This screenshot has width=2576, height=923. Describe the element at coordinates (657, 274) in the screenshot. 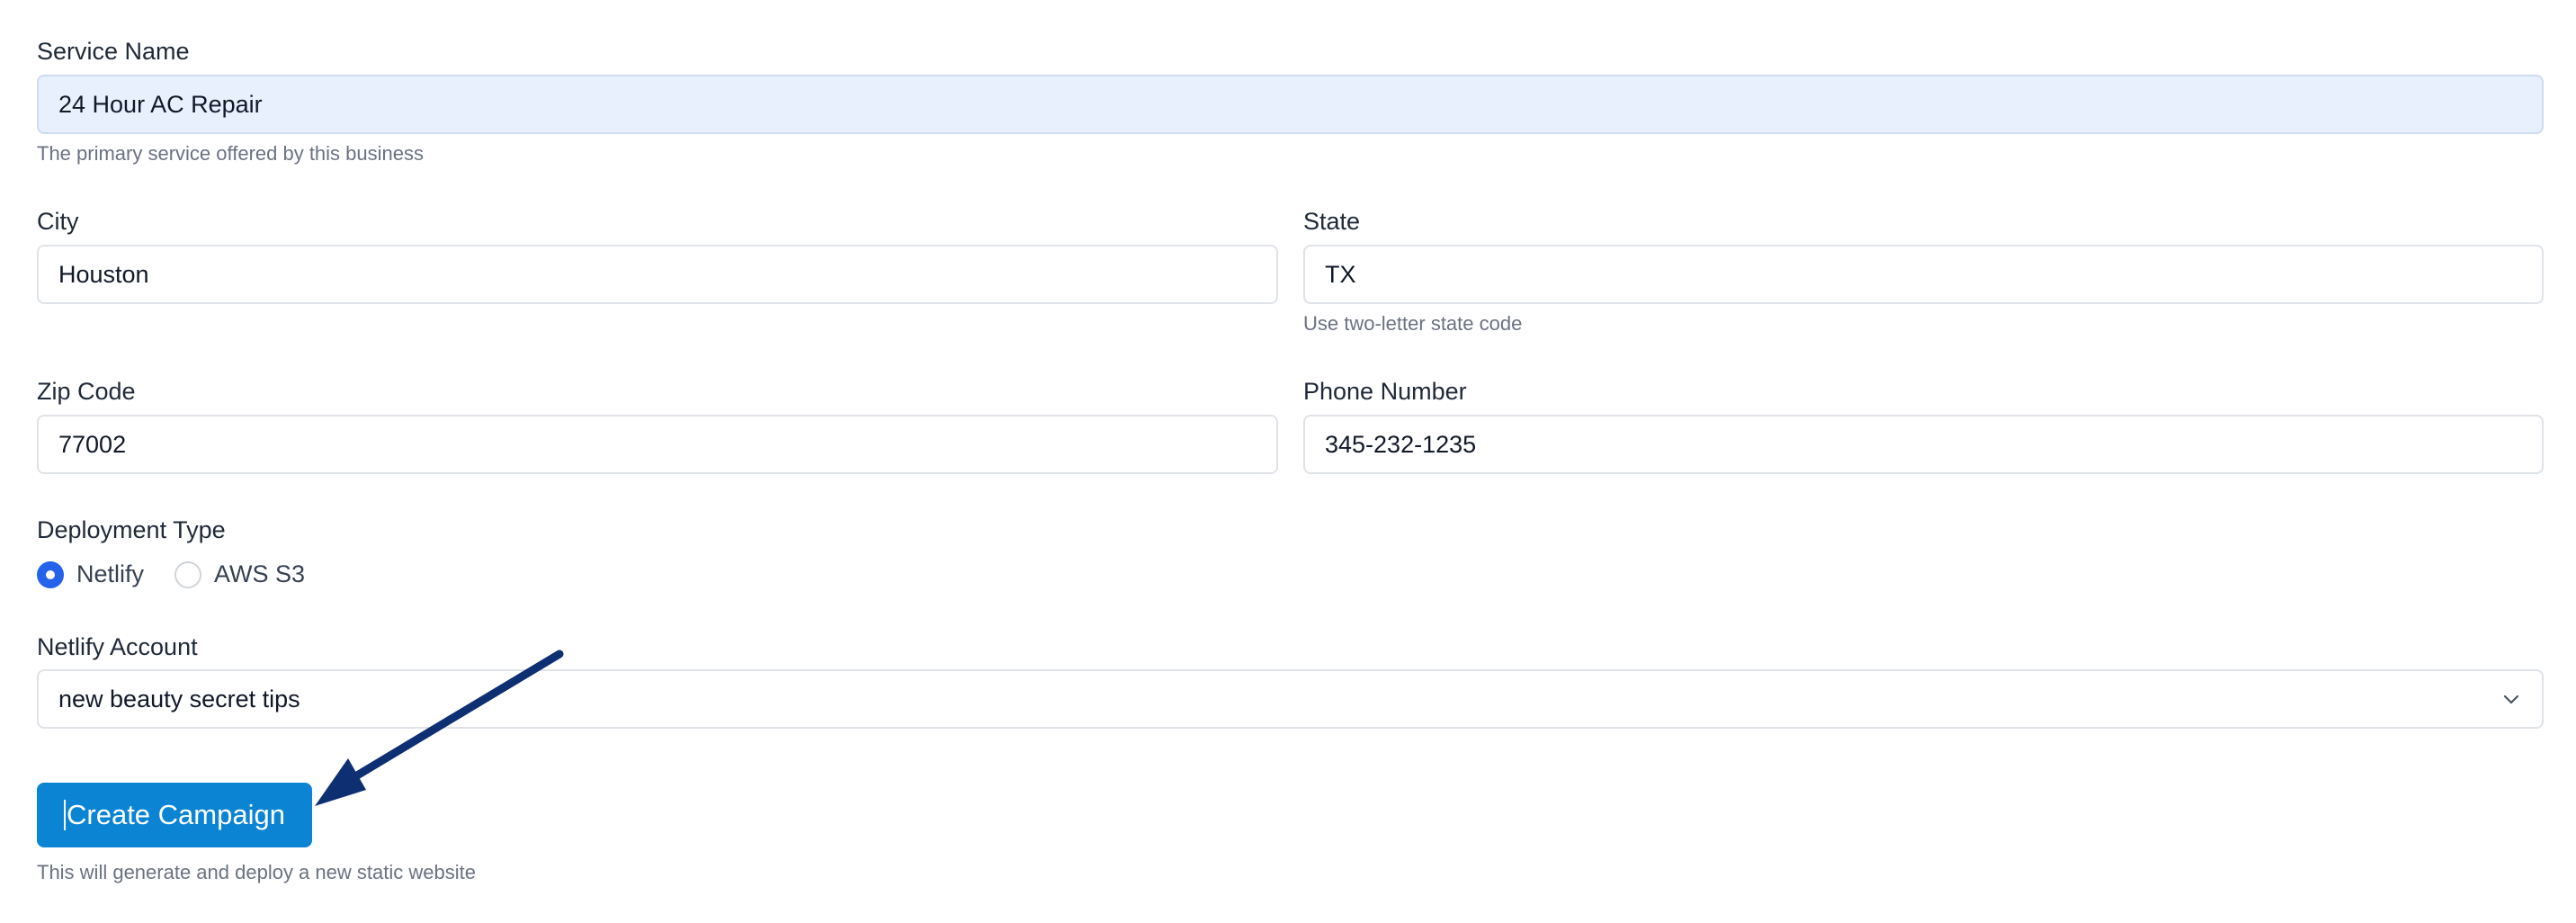

I see `city-input: Houston` at that location.